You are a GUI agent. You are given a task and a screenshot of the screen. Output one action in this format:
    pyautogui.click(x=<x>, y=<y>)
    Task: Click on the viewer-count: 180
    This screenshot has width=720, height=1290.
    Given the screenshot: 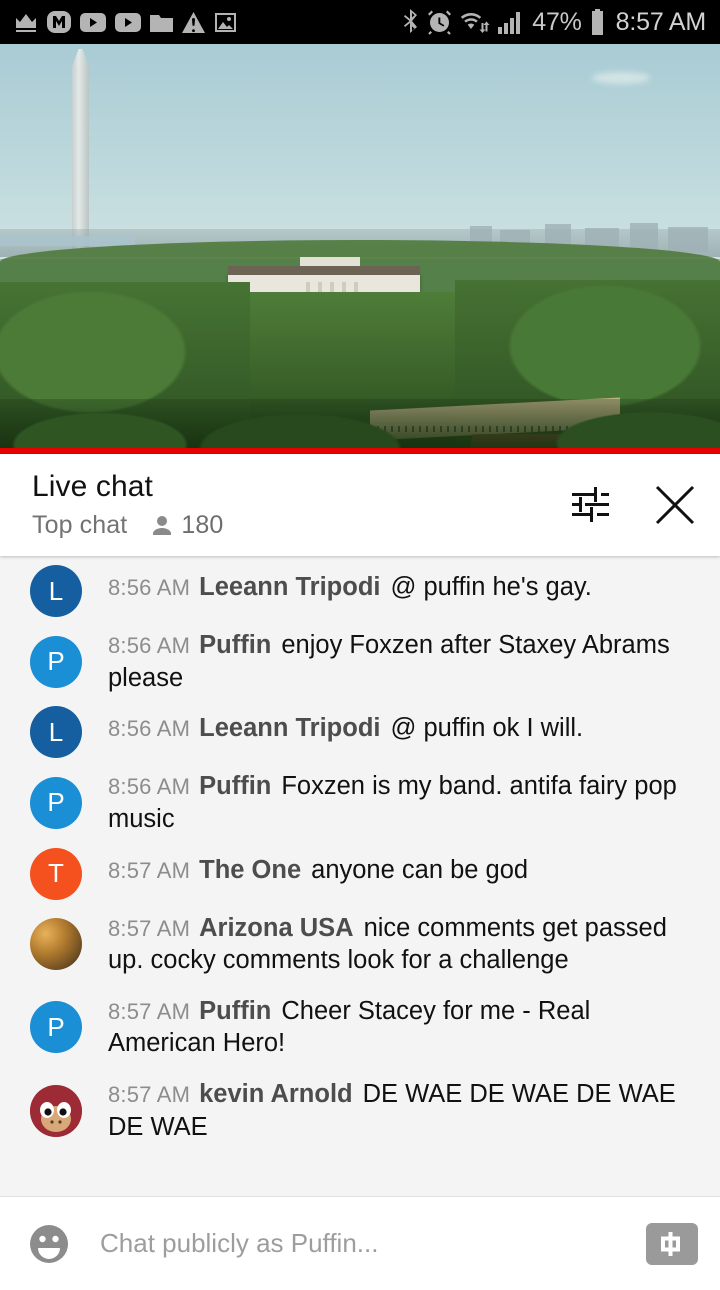 What is the action you would take?
    pyautogui.click(x=202, y=525)
    